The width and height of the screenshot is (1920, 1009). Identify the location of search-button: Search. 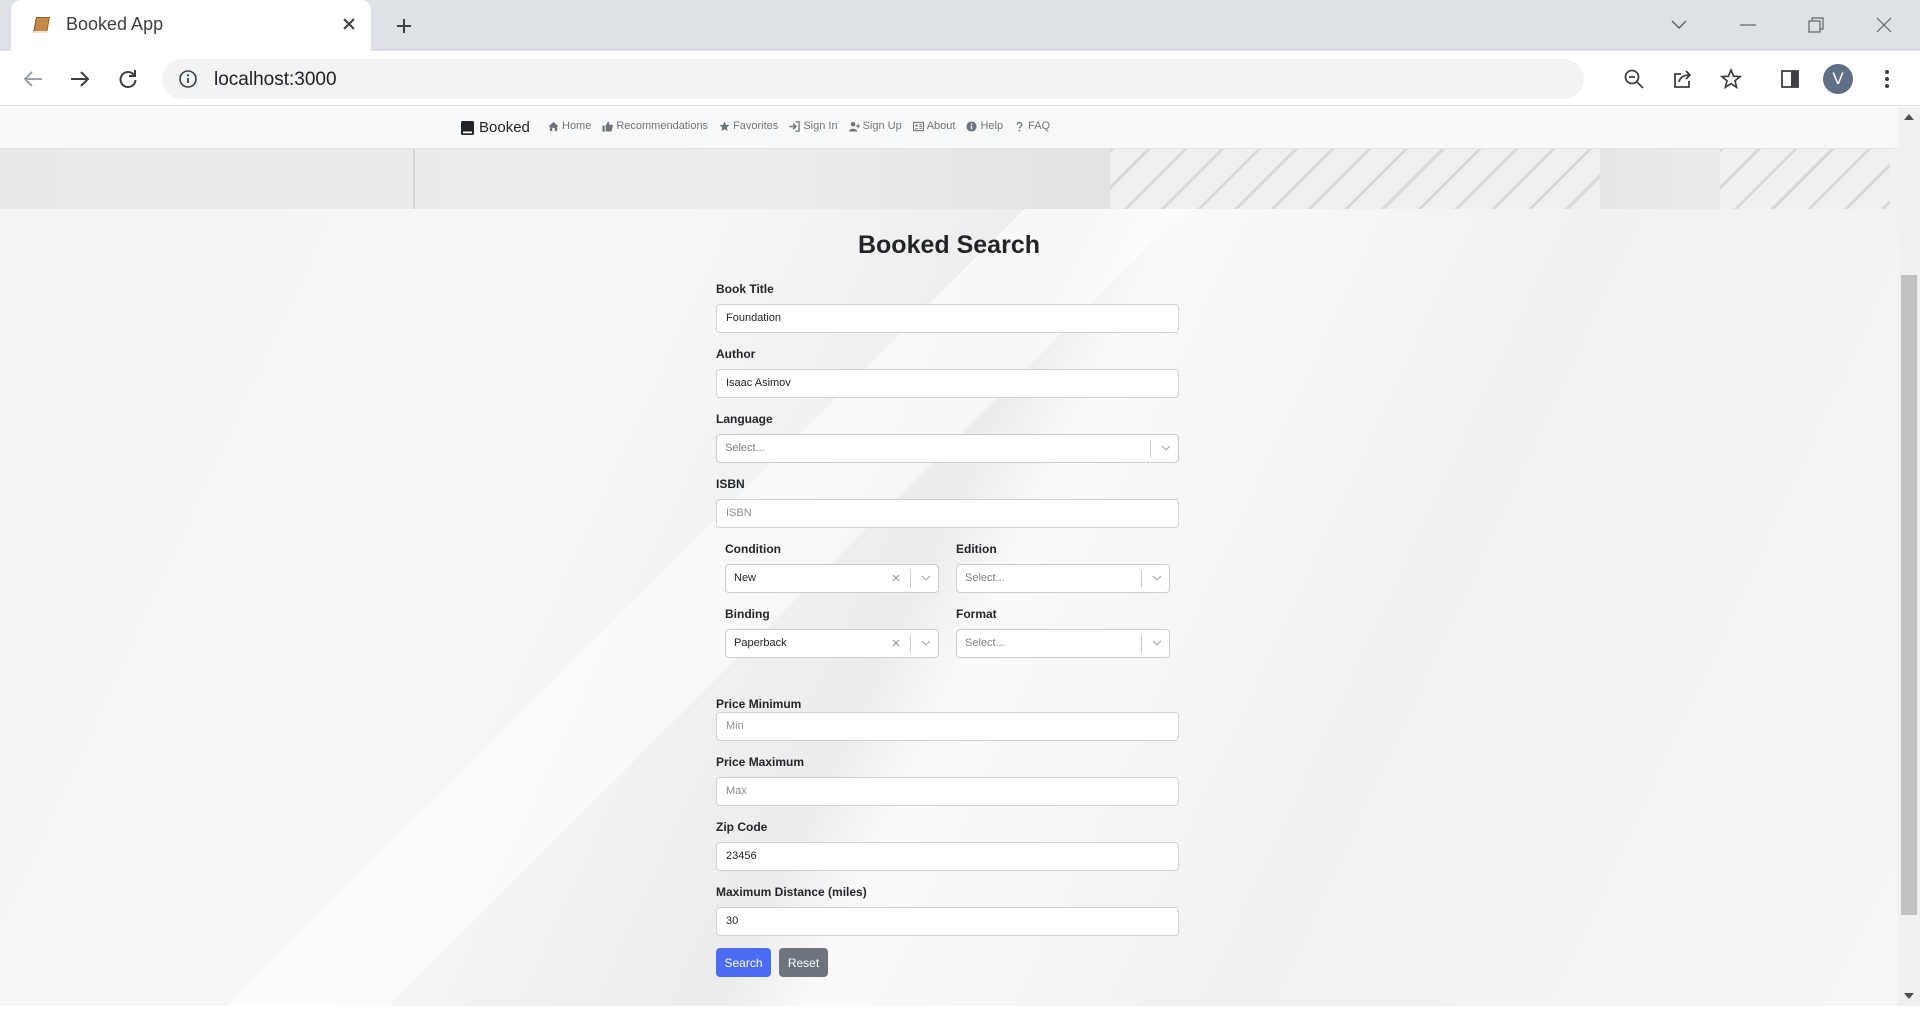
(743, 962).